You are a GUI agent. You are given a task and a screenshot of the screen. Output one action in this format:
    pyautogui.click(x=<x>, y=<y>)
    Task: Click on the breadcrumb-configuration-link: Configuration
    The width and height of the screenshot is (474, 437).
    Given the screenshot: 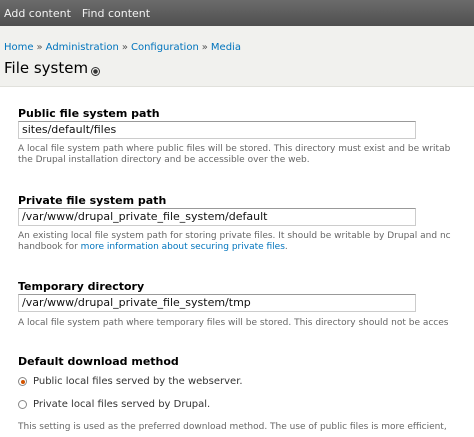 What is the action you would take?
    pyautogui.click(x=165, y=47)
    